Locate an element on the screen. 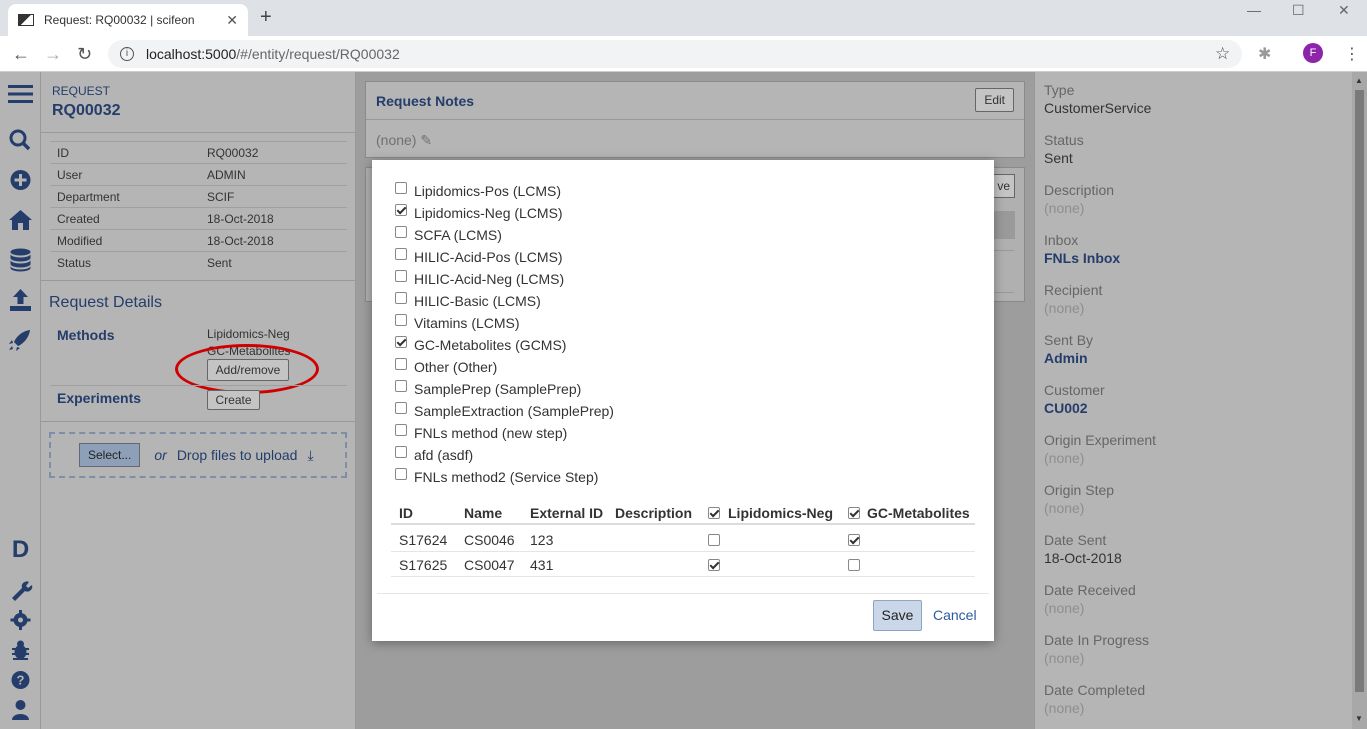  method-option-label: HILIC-Basic (LCMS) is located at coordinates (477, 301).